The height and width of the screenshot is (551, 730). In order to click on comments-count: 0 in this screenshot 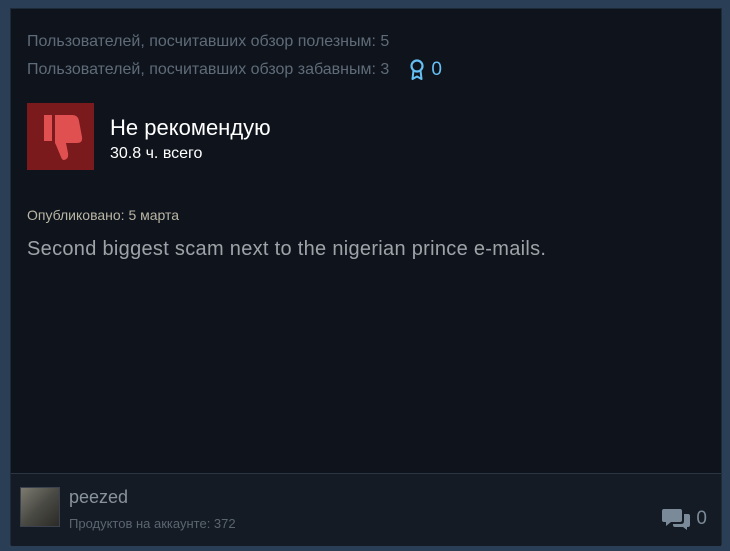, I will do `click(701, 518)`.